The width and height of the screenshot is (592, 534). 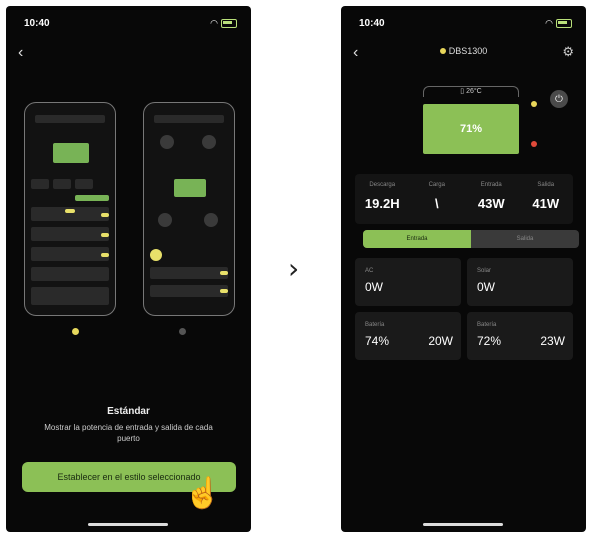 What do you see at coordinates (377, 341) in the screenshot?
I see `card-percent: 74%` at bounding box center [377, 341].